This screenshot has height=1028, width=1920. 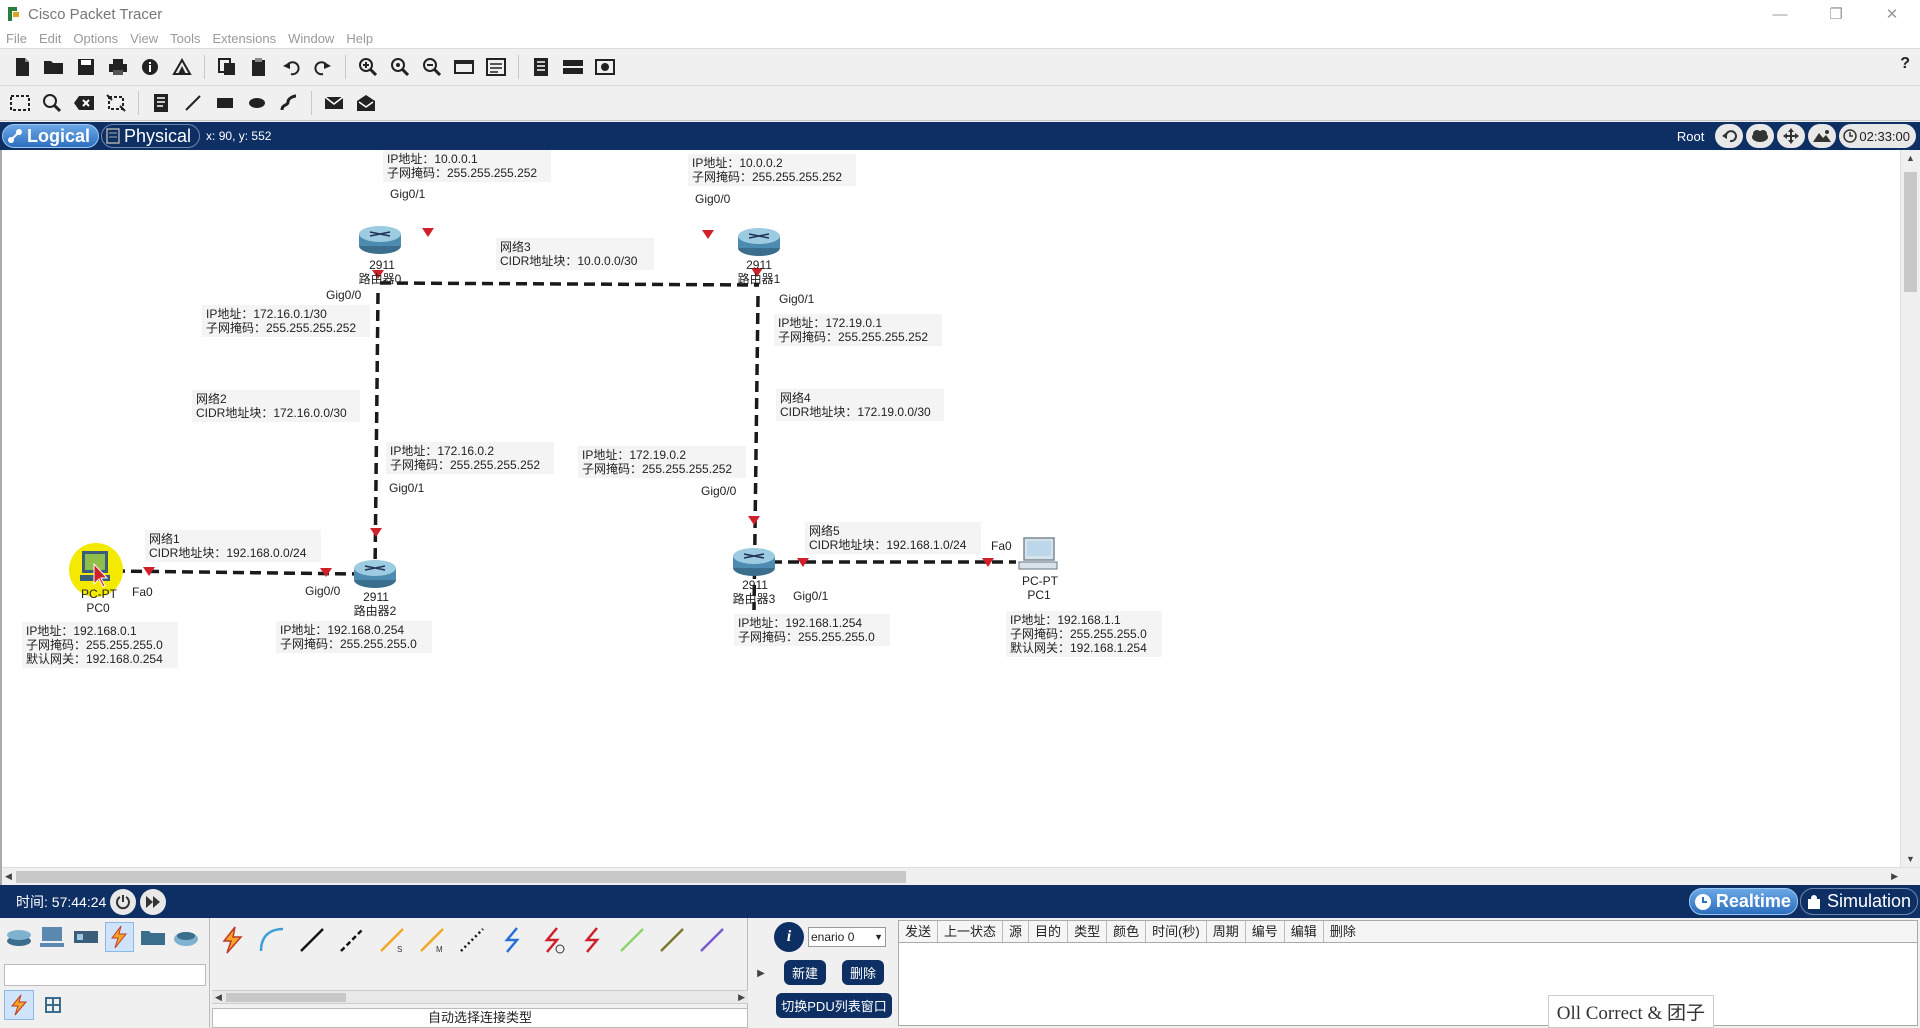 What do you see at coordinates (291, 67) in the screenshot?
I see `undo-icon` at bounding box center [291, 67].